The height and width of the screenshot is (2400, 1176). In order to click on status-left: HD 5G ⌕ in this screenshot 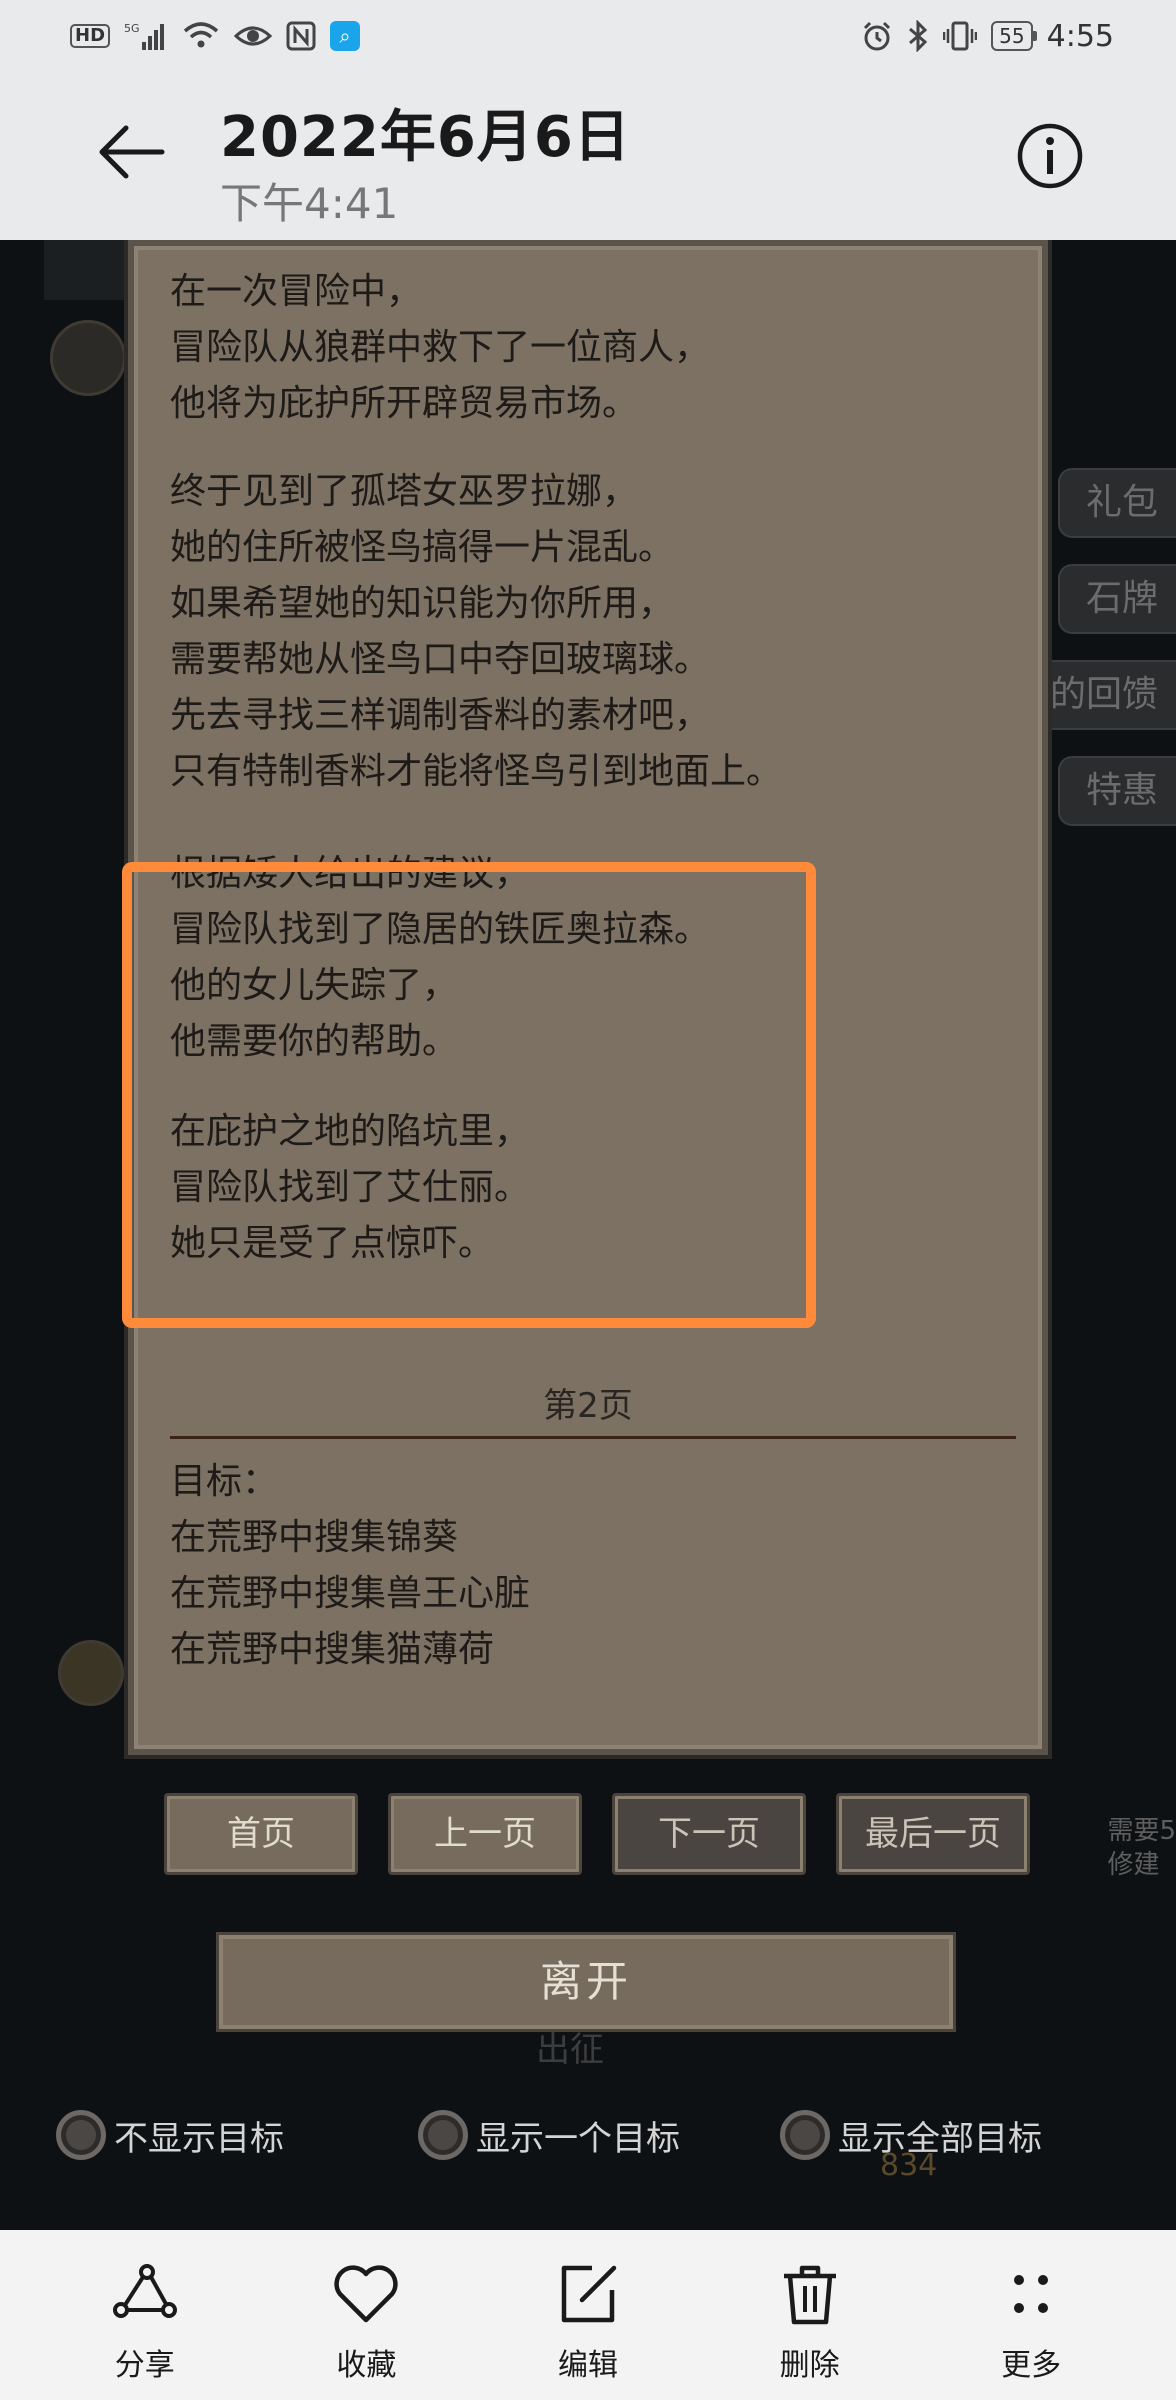, I will do `click(215, 36)`.